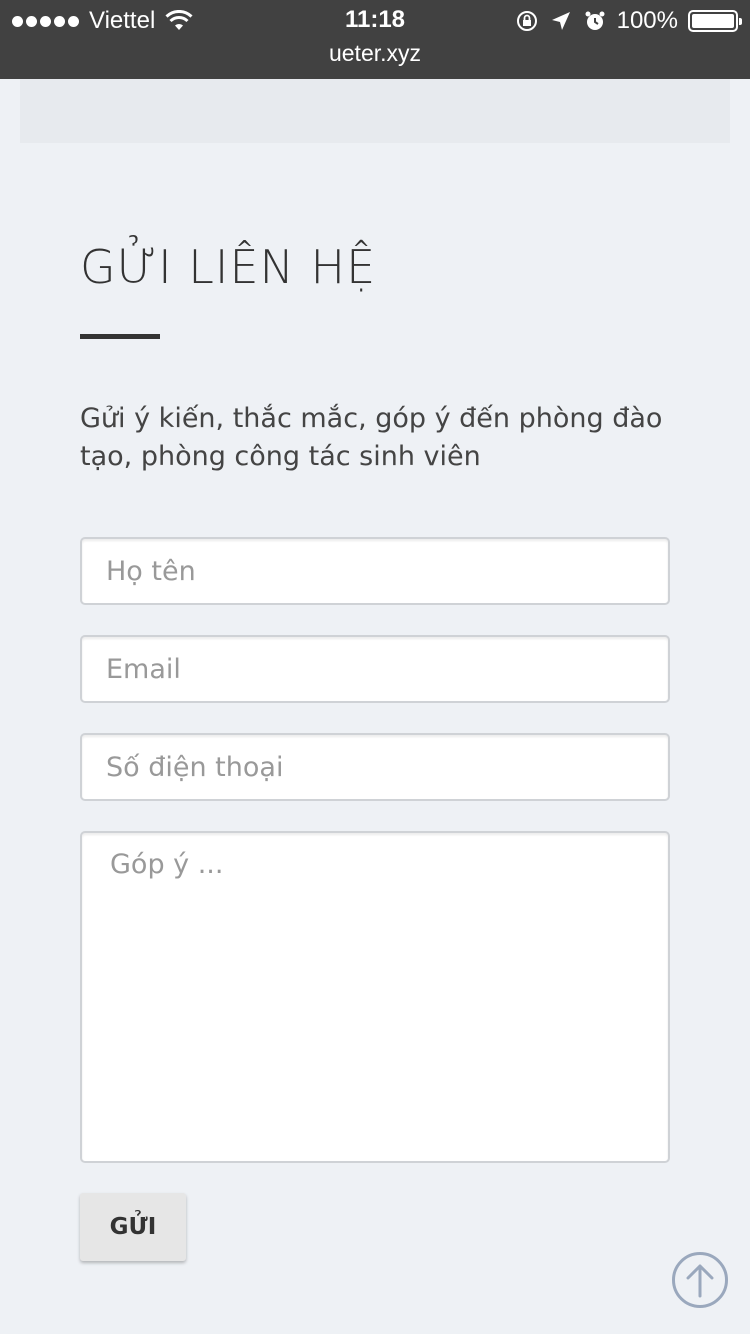  What do you see at coordinates (375, 767) in the screenshot?
I see `phone-field` at bounding box center [375, 767].